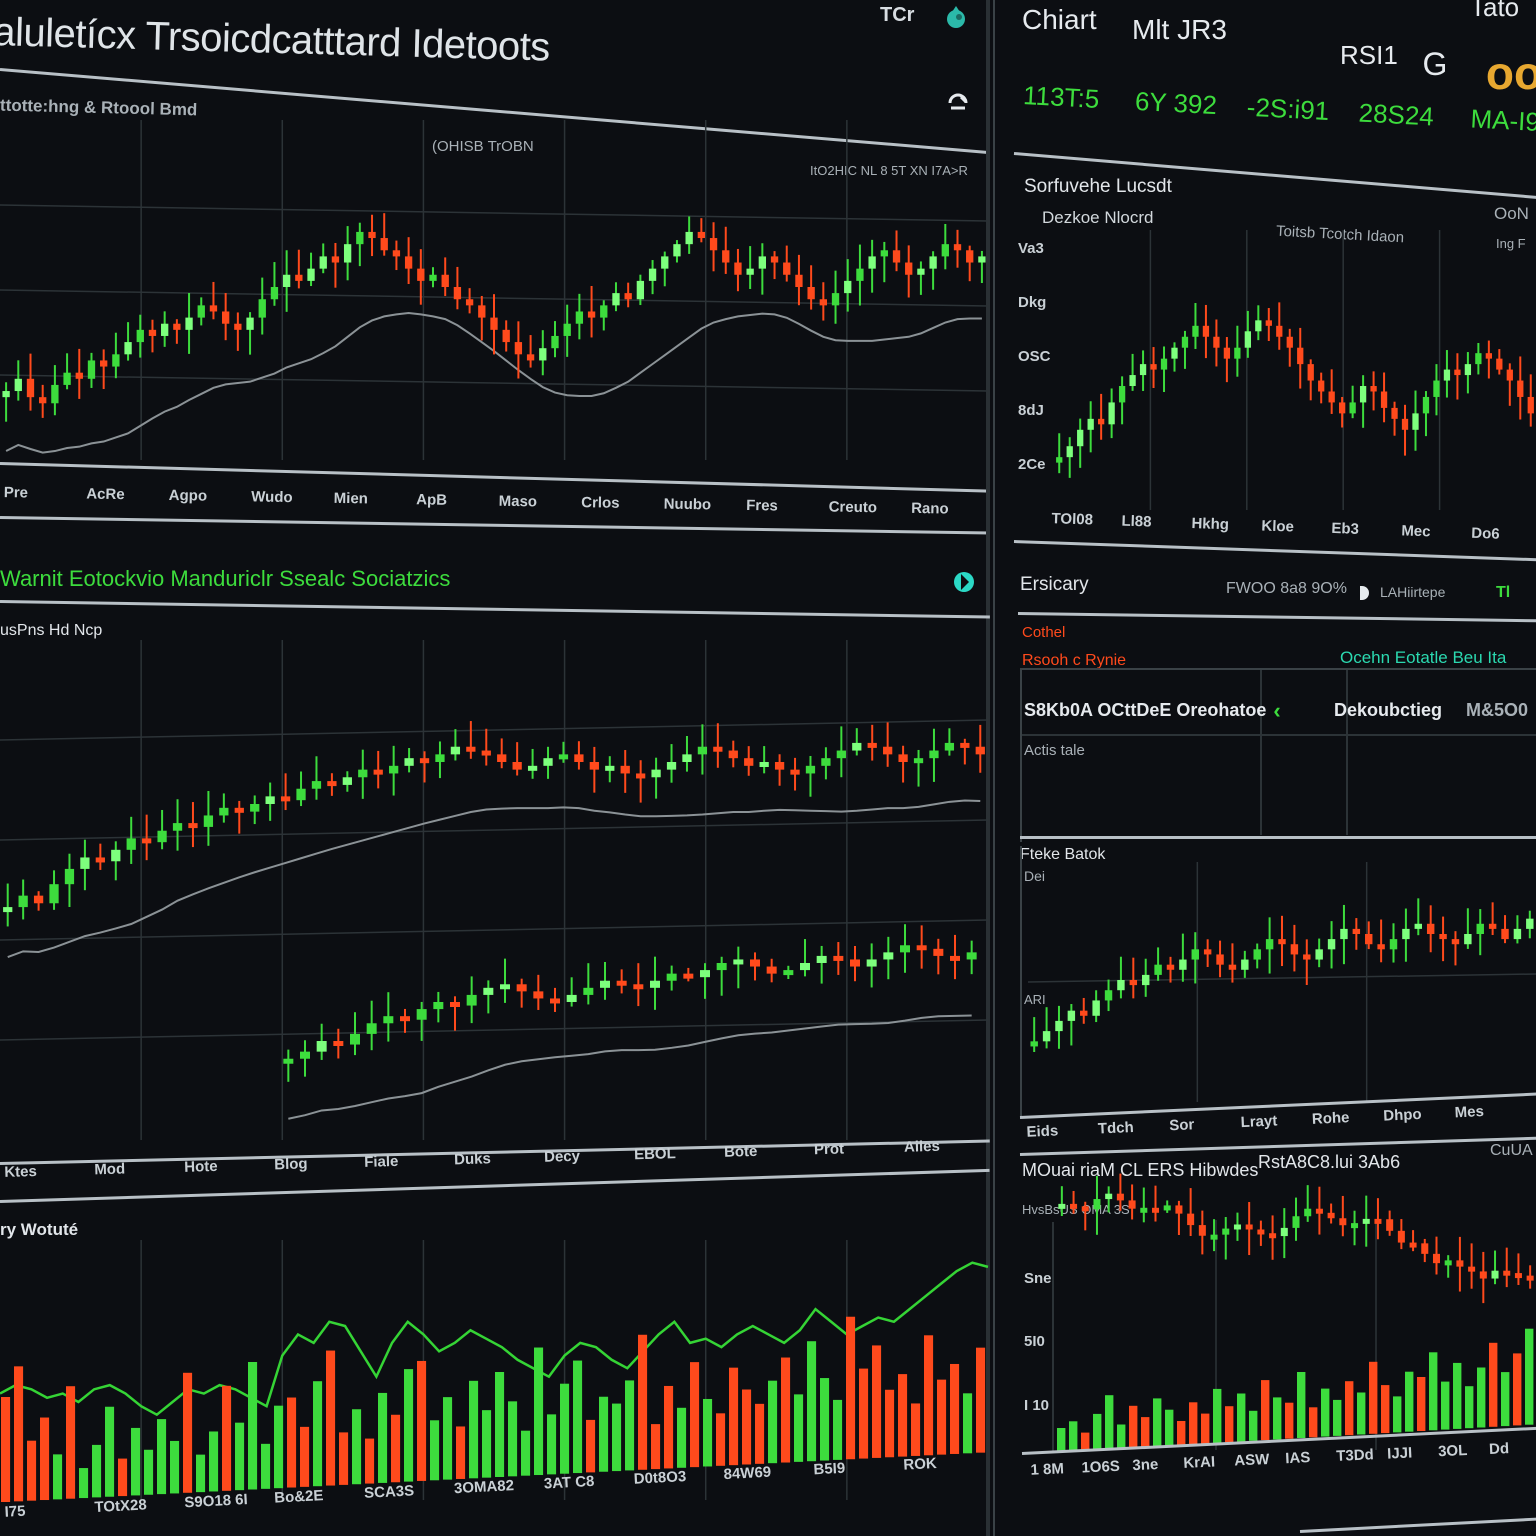 The width and height of the screenshot is (1536, 1536). What do you see at coordinates (99, 107) in the screenshot?
I see `header-subtitle: ttotte:hng & Rtoool Bmd` at bounding box center [99, 107].